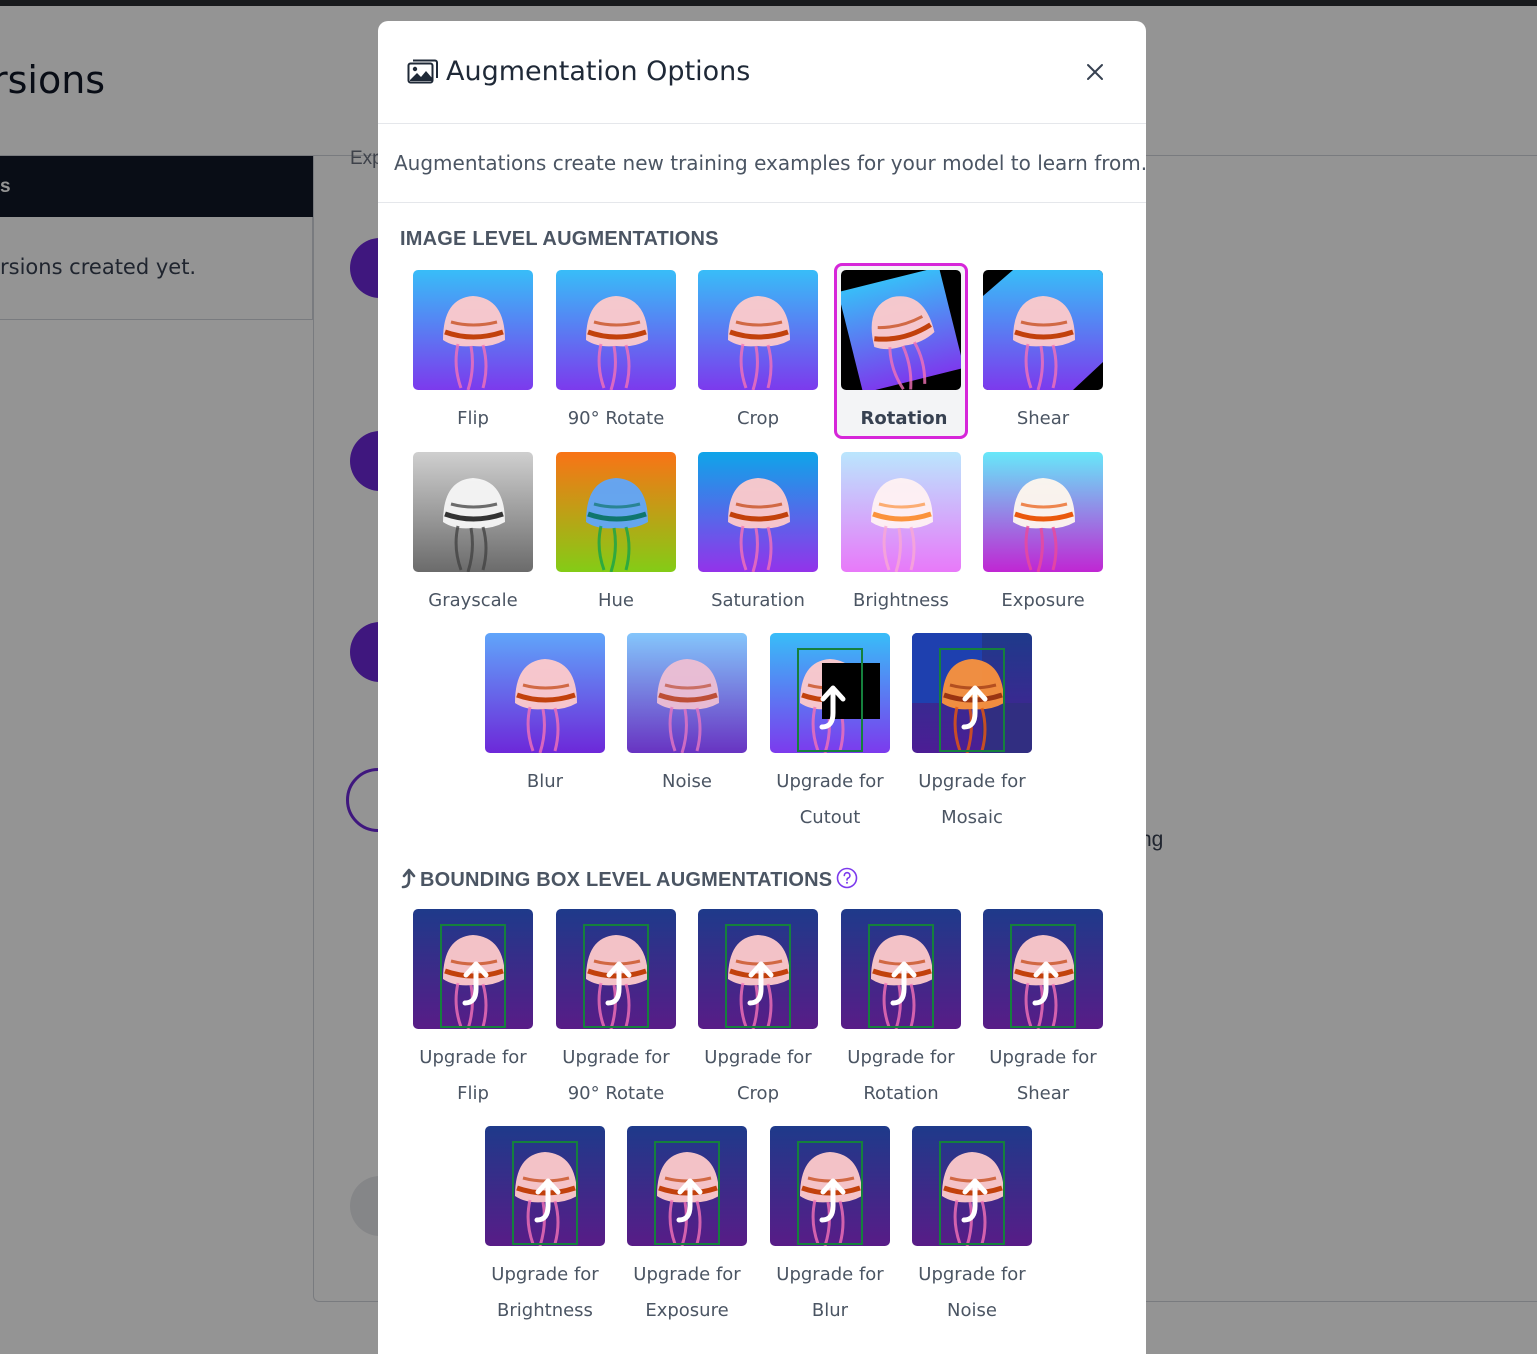 The width and height of the screenshot is (1537, 1354). Describe the element at coordinates (972, 799) in the screenshot. I see `augmentation-label: Upgrade for Mosaic` at that location.